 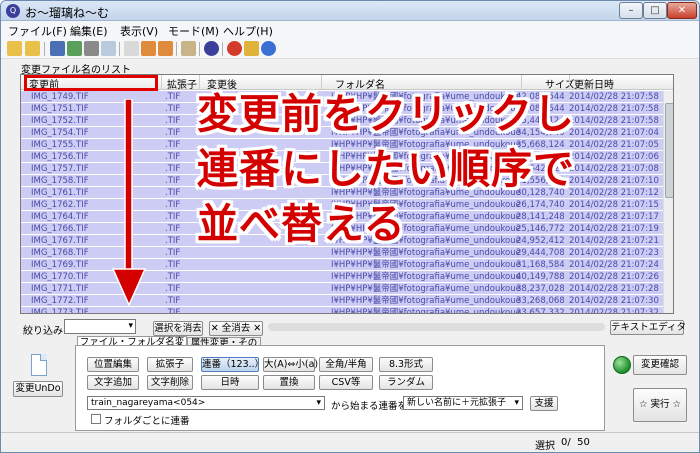 What do you see at coordinates (60, 97) in the screenshot?
I see `file-name-cell: IMG_1749.TIF` at bounding box center [60, 97].